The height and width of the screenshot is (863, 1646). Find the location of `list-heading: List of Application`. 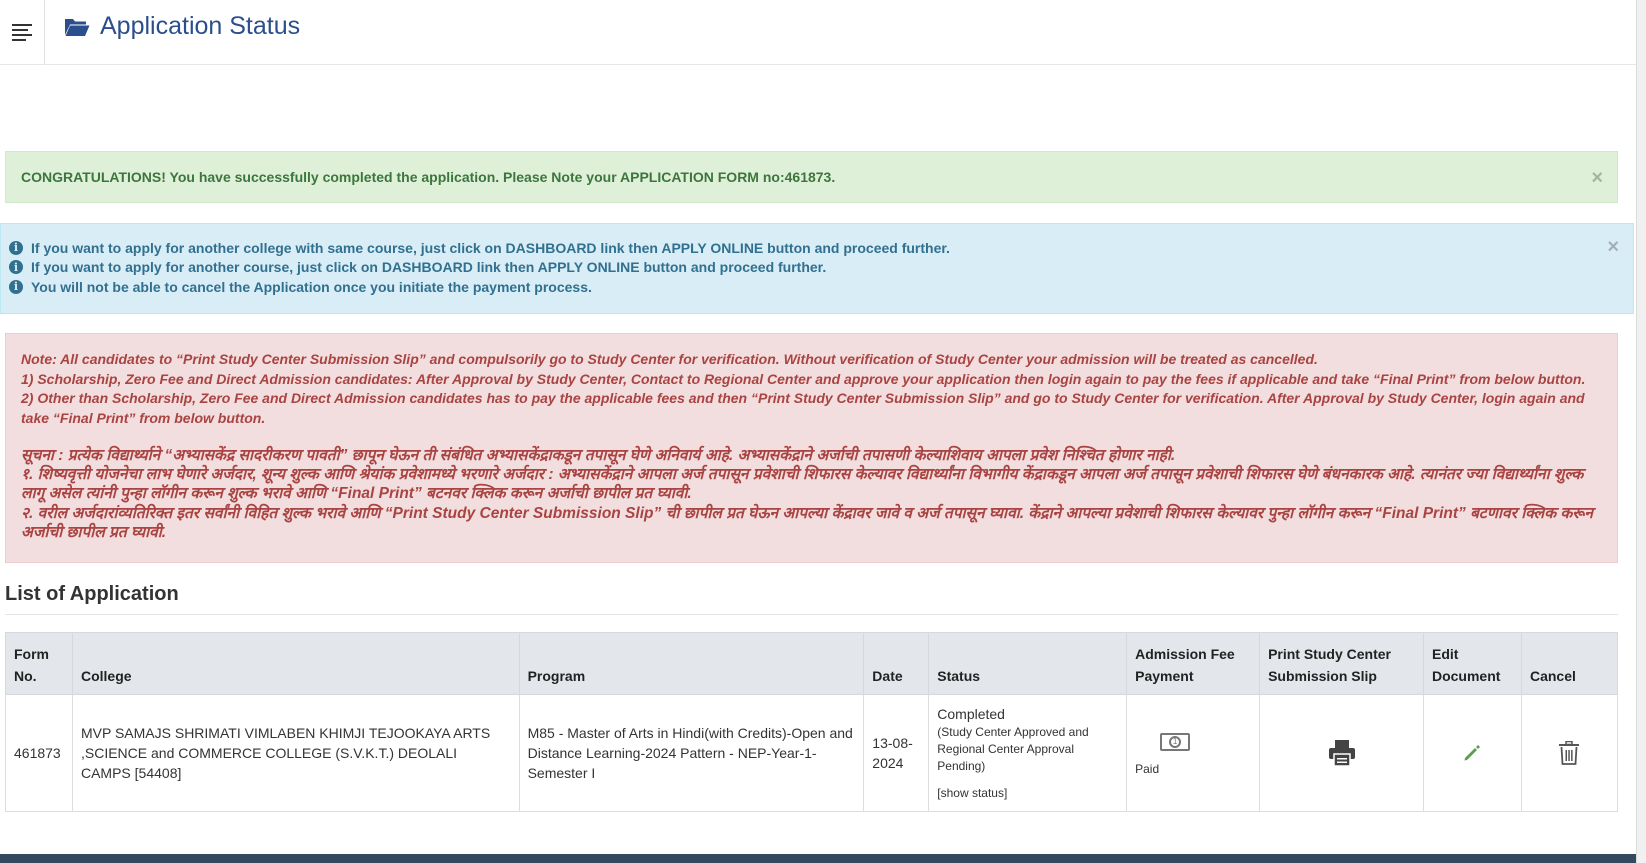

list-heading: List of Application is located at coordinates (811, 599).